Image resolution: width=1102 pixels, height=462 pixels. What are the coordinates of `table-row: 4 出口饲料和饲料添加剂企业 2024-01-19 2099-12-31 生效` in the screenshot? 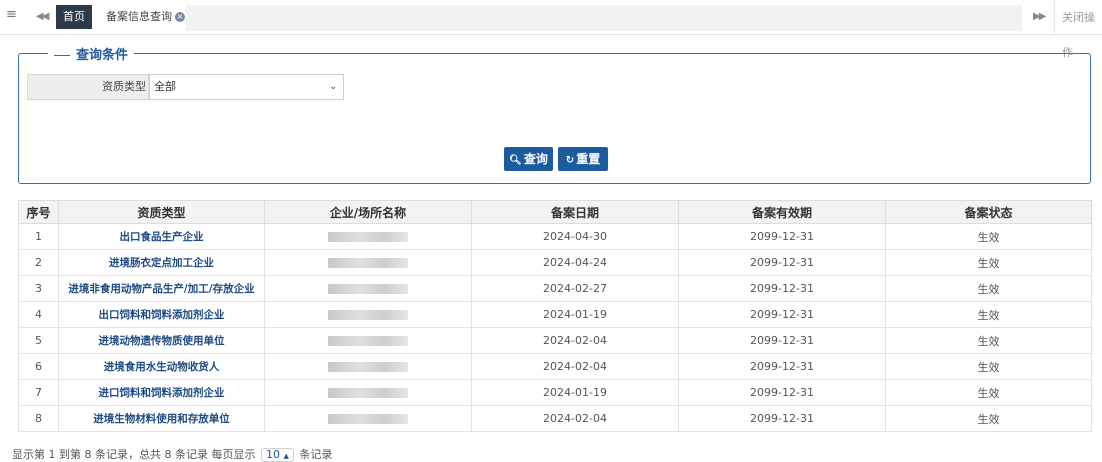 It's located at (555, 314).